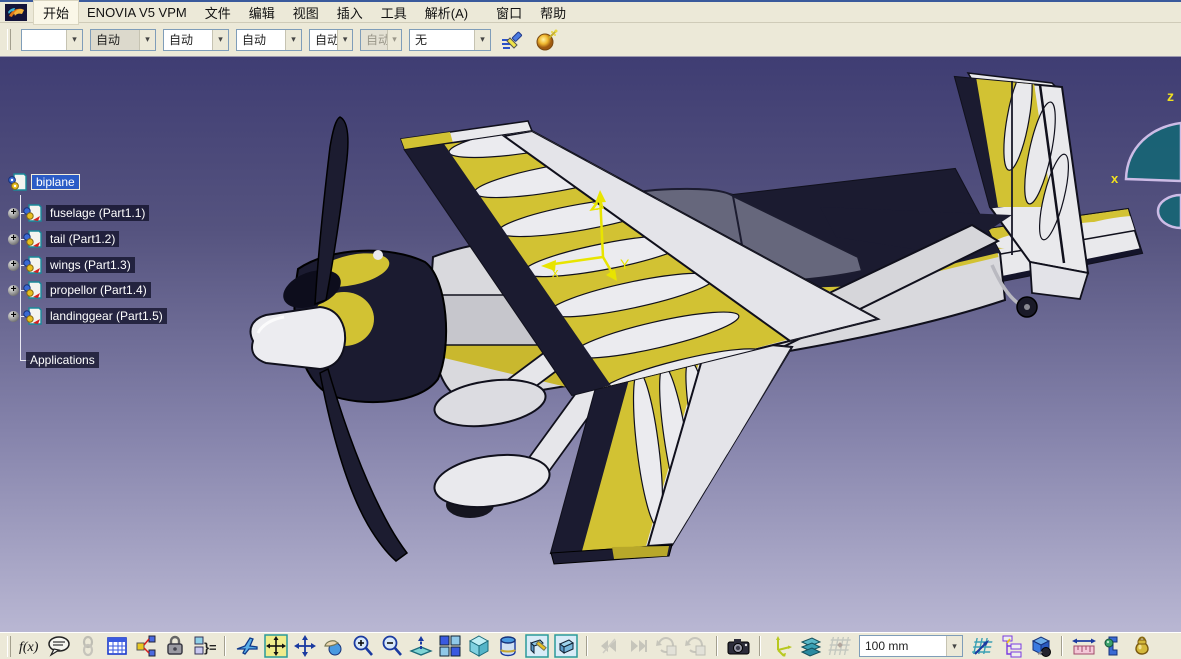  I want to click on menu-start: 开始, so click(56, 12).